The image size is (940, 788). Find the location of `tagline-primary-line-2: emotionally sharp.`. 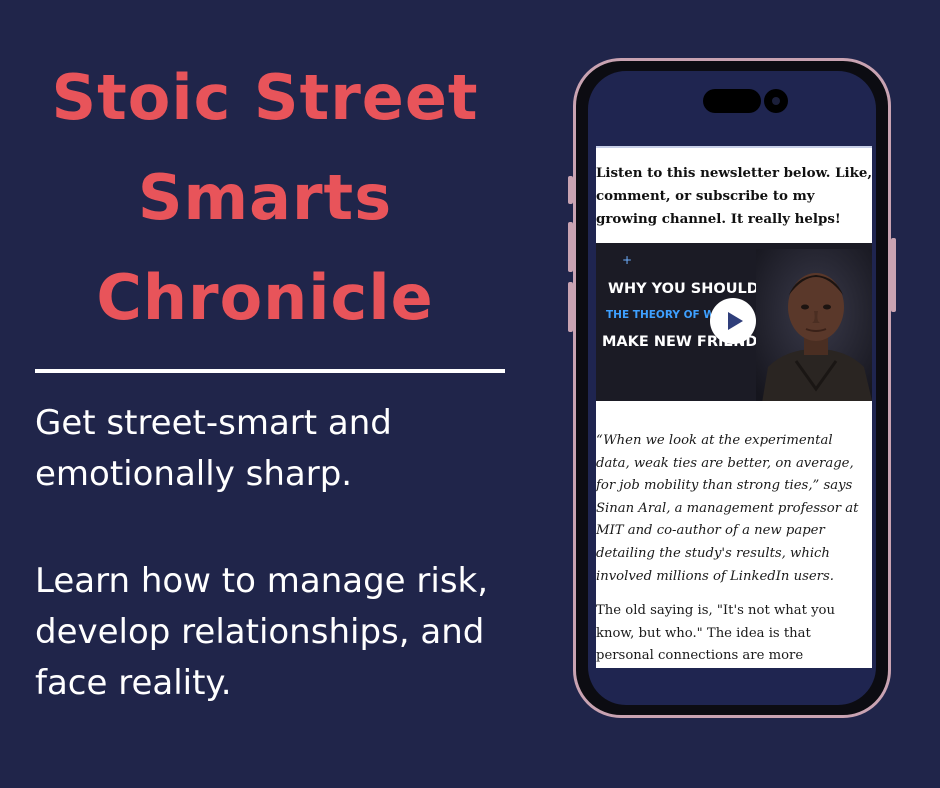

tagline-primary-line-2: emotionally sharp. is located at coordinates (194, 474).